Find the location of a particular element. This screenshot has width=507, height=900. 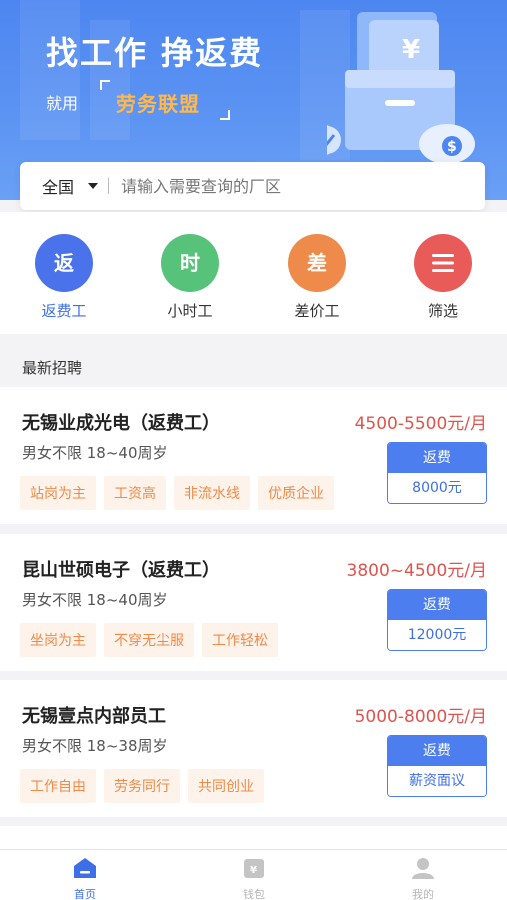

category-label: 小时工 is located at coordinates (190, 311).